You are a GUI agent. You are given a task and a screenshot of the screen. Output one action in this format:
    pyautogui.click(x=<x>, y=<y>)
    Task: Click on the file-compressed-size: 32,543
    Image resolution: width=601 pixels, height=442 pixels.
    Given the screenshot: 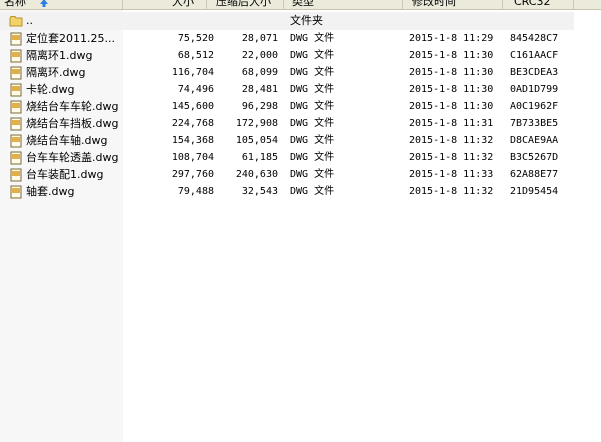 What is the action you would take?
    pyautogui.click(x=259, y=191)
    